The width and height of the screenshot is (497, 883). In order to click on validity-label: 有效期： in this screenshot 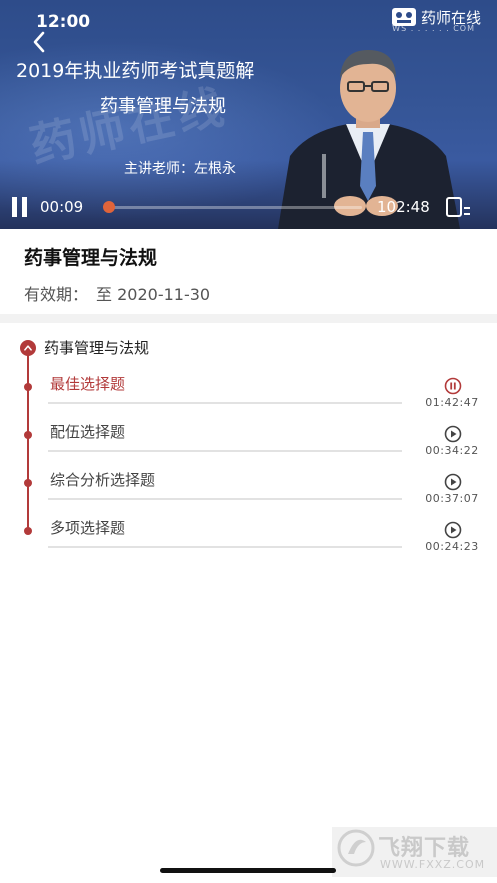, I will do `click(56, 294)`.